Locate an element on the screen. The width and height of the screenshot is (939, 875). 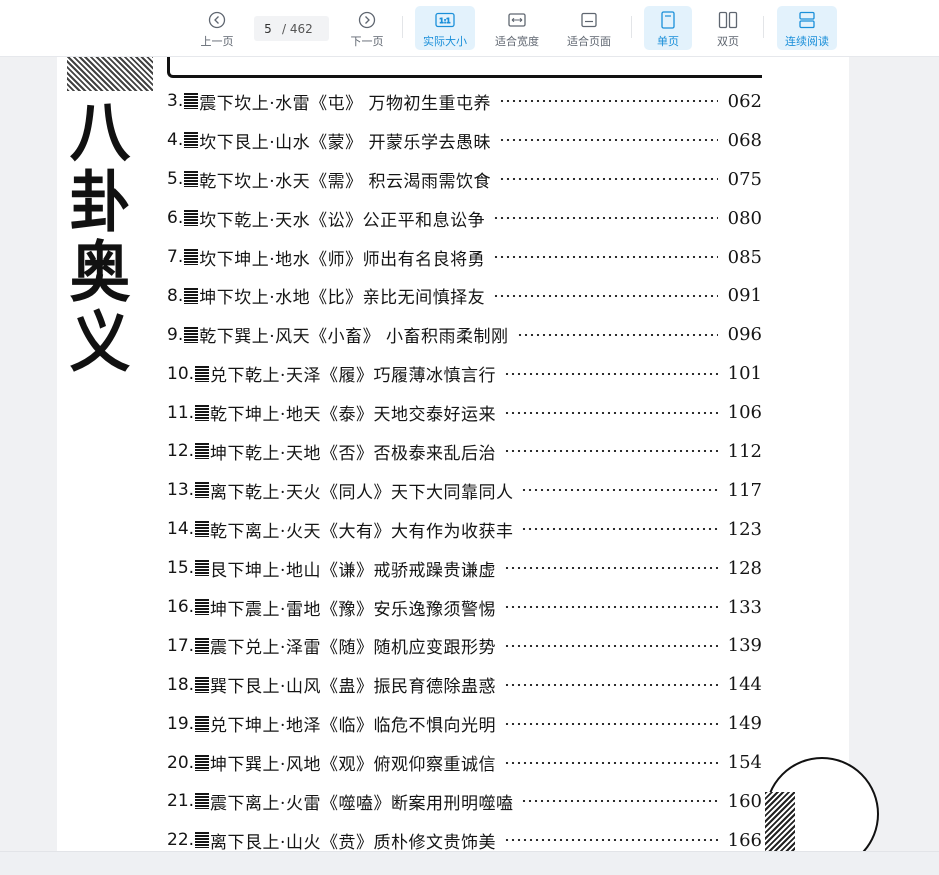
toc-entry-number: 22. is located at coordinates (181, 840).